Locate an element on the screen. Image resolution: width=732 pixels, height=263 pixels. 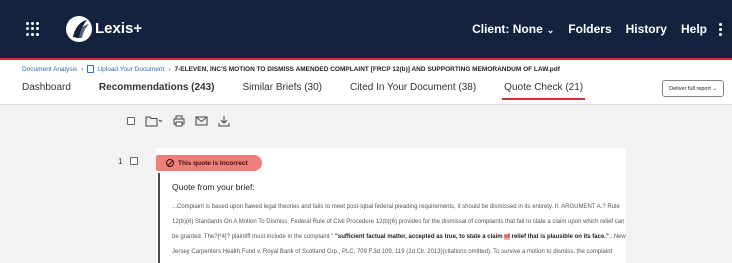
prohibited-icon is located at coordinates (170, 163).